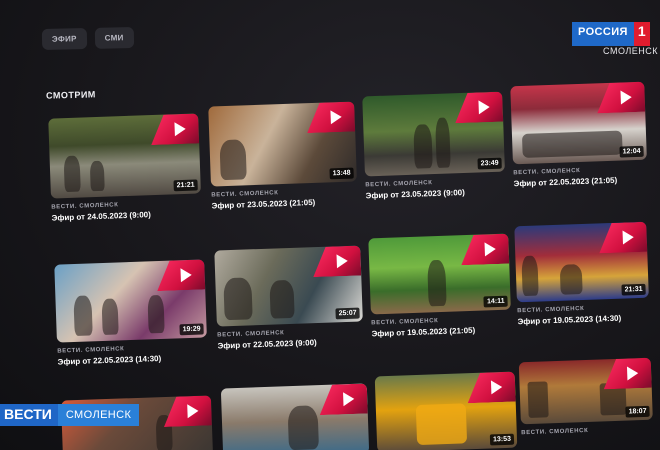  Describe the element at coordinates (263, 204) in the screenshot. I see `video-date: Эфир от 23.05.2023 (21:05)` at that location.